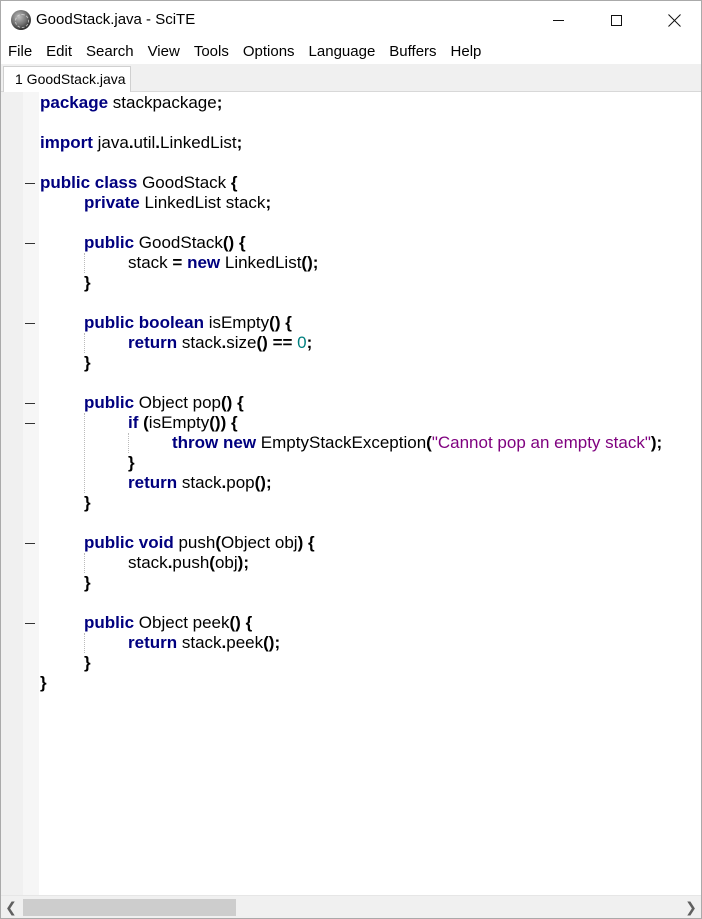  What do you see at coordinates (139, 423) in the screenshot?
I see `code-line: if (isEmpty()) {` at bounding box center [139, 423].